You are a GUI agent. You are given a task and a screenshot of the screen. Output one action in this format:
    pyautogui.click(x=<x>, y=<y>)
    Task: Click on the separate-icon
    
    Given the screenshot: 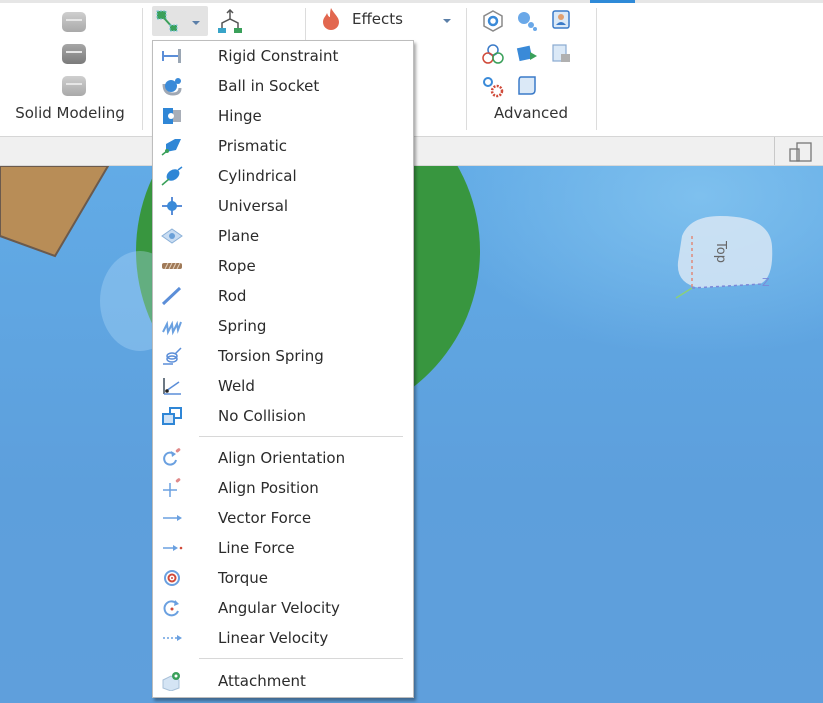 What is the action you would take?
    pyautogui.click(x=74, y=86)
    